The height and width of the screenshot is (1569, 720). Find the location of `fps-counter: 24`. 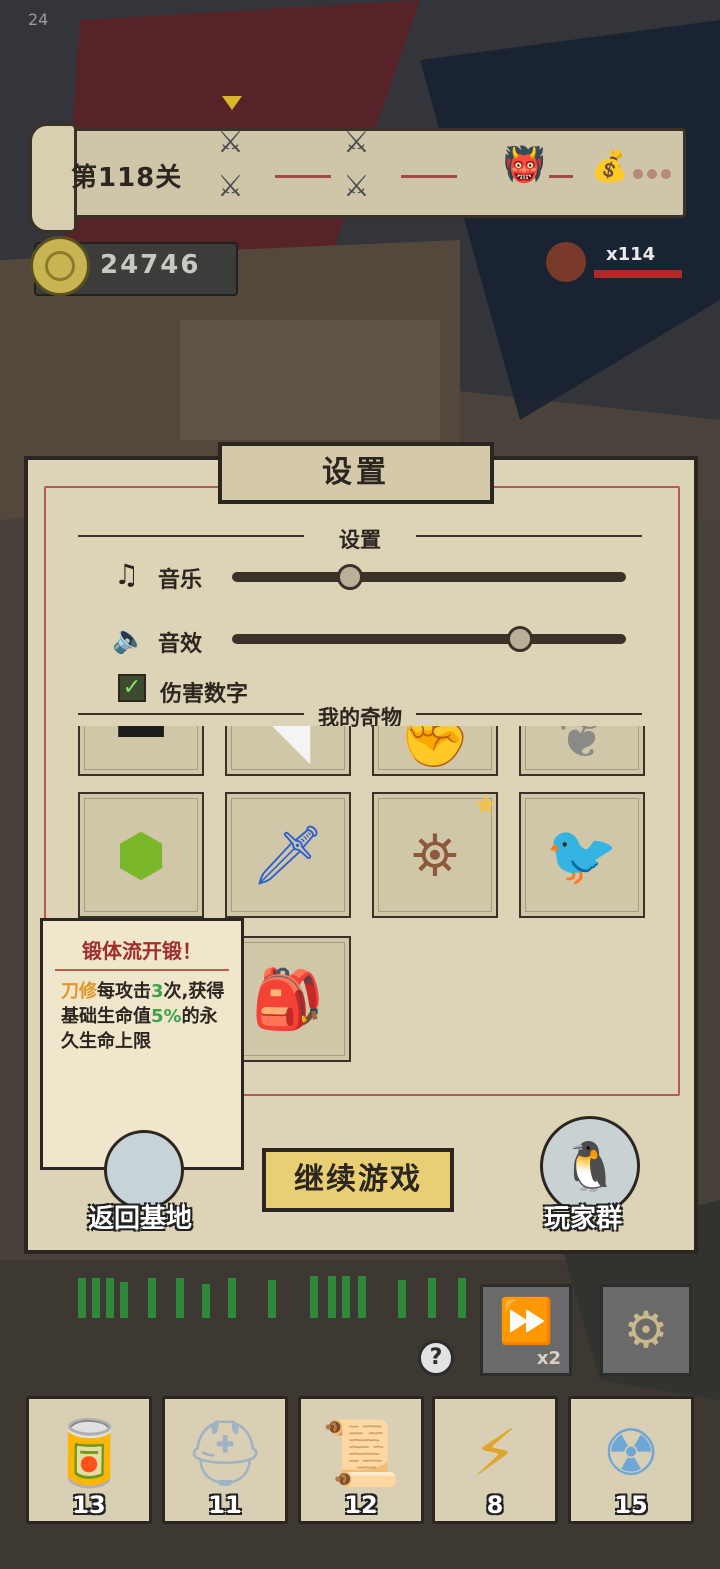

fps-counter: 24 is located at coordinates (38, 19).